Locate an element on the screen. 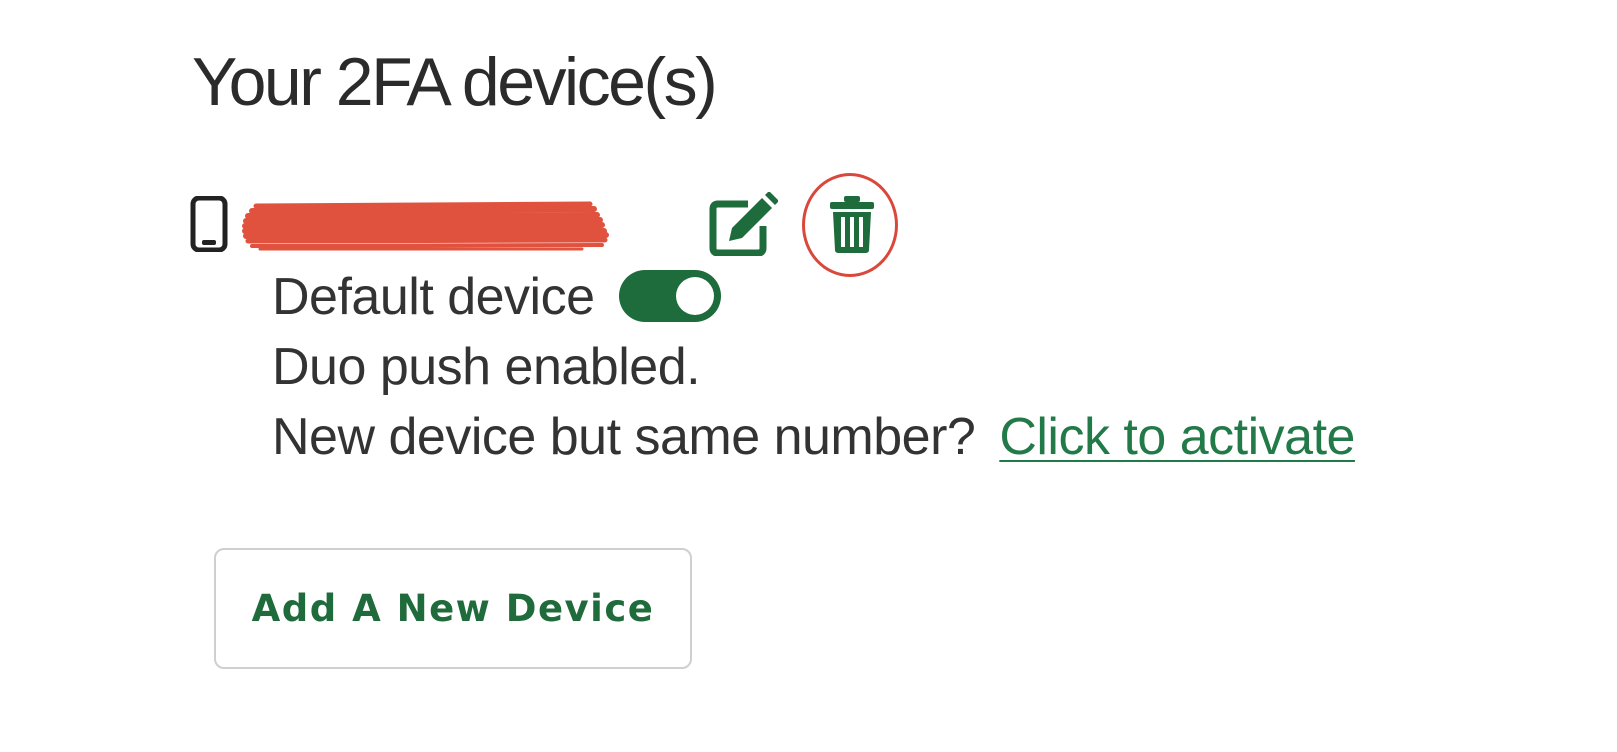 The width and height of the screenshot is (1617, 752). mobile-phone-icon is located at coordinates (209, 224).